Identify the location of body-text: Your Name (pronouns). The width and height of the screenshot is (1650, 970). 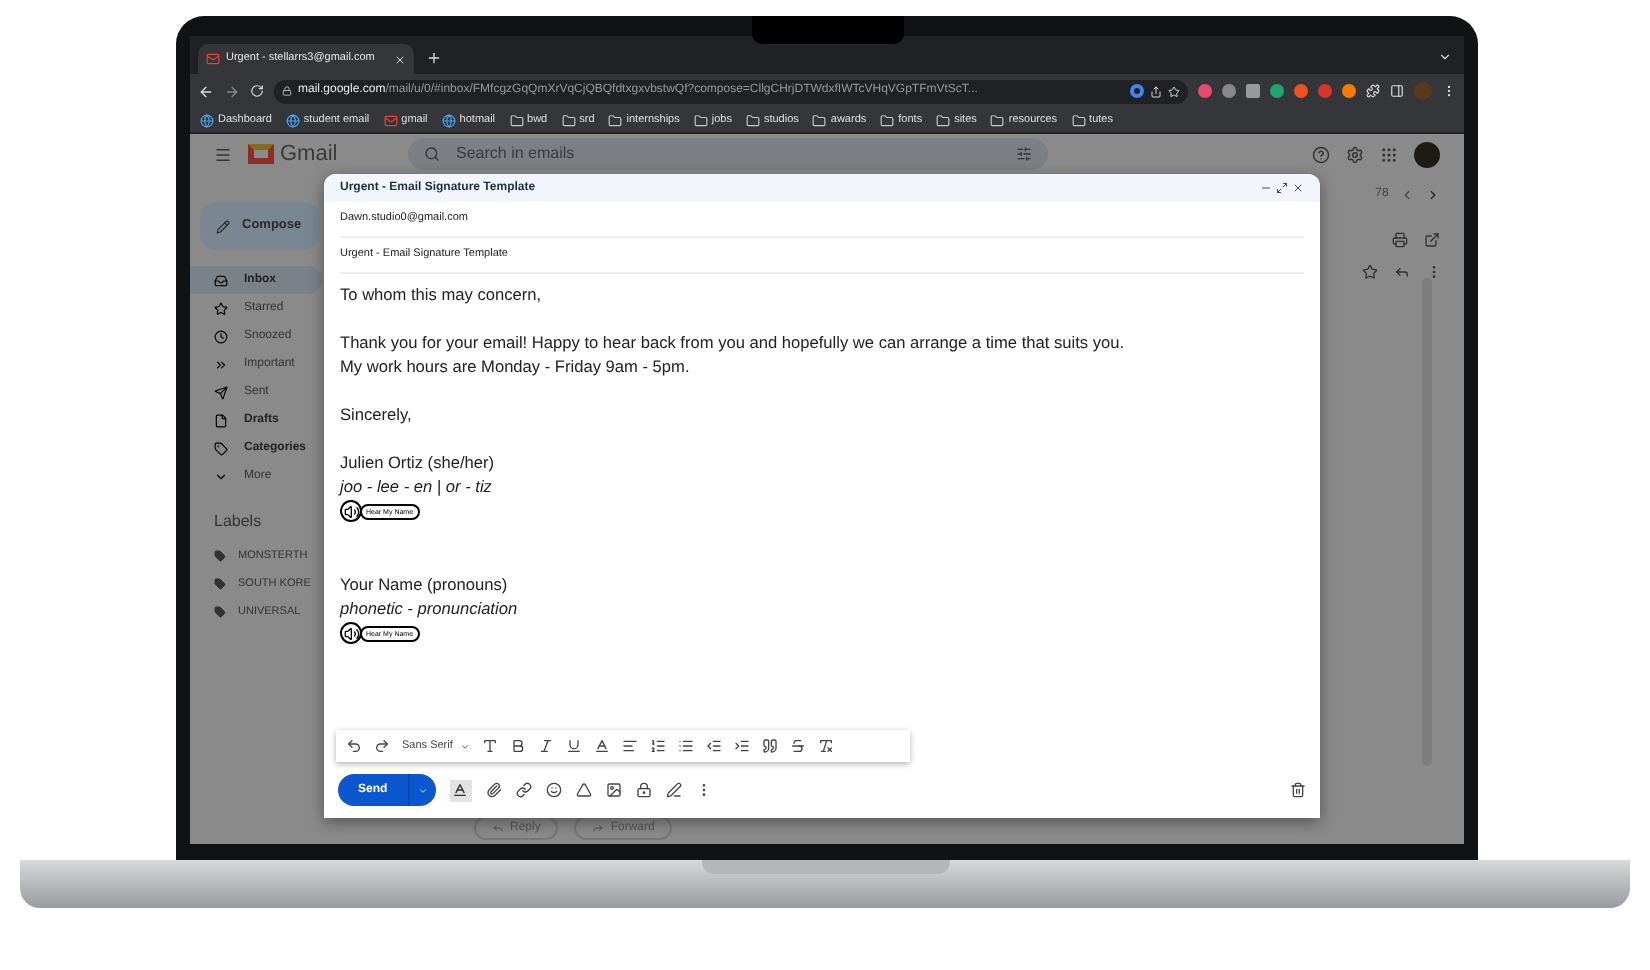
(425, 584).